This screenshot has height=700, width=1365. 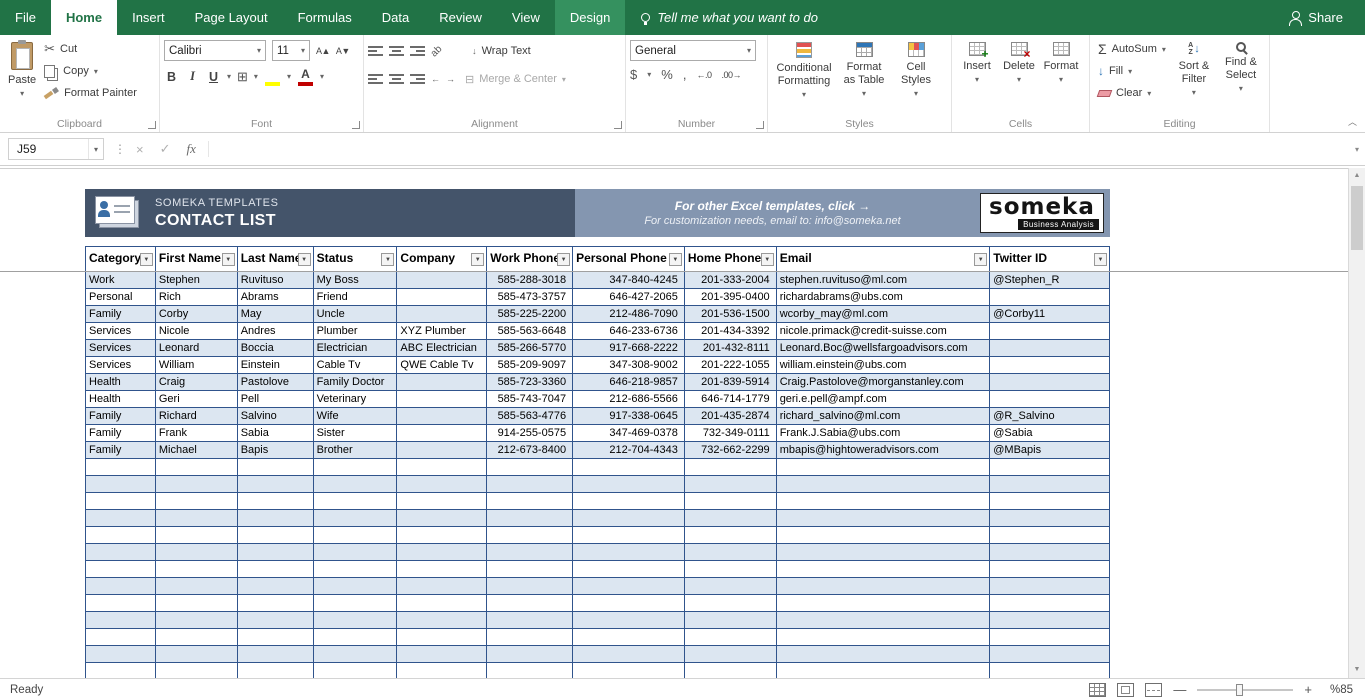 What do you see at coordinates (272, 76) in the screenshot?
I see `fill-color-button` at bounding box center [272, 76].